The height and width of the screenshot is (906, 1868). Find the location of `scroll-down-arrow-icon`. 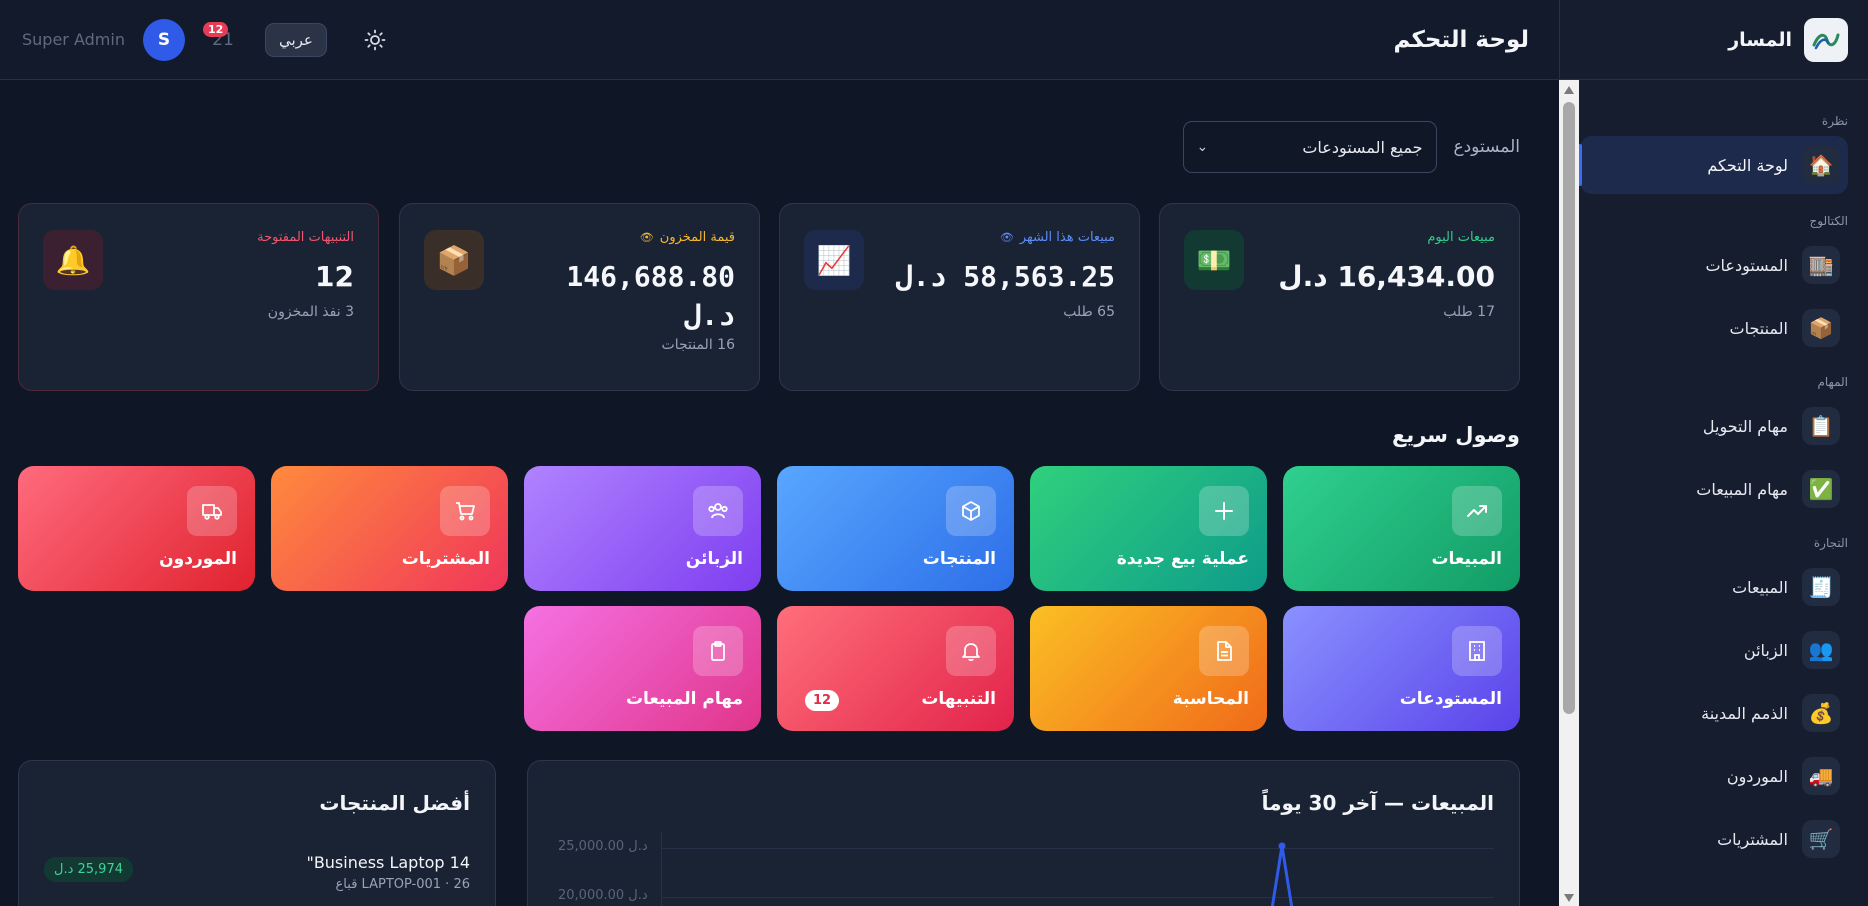

scroll-down-arrow-icon is located at coordinates (1569, 898).